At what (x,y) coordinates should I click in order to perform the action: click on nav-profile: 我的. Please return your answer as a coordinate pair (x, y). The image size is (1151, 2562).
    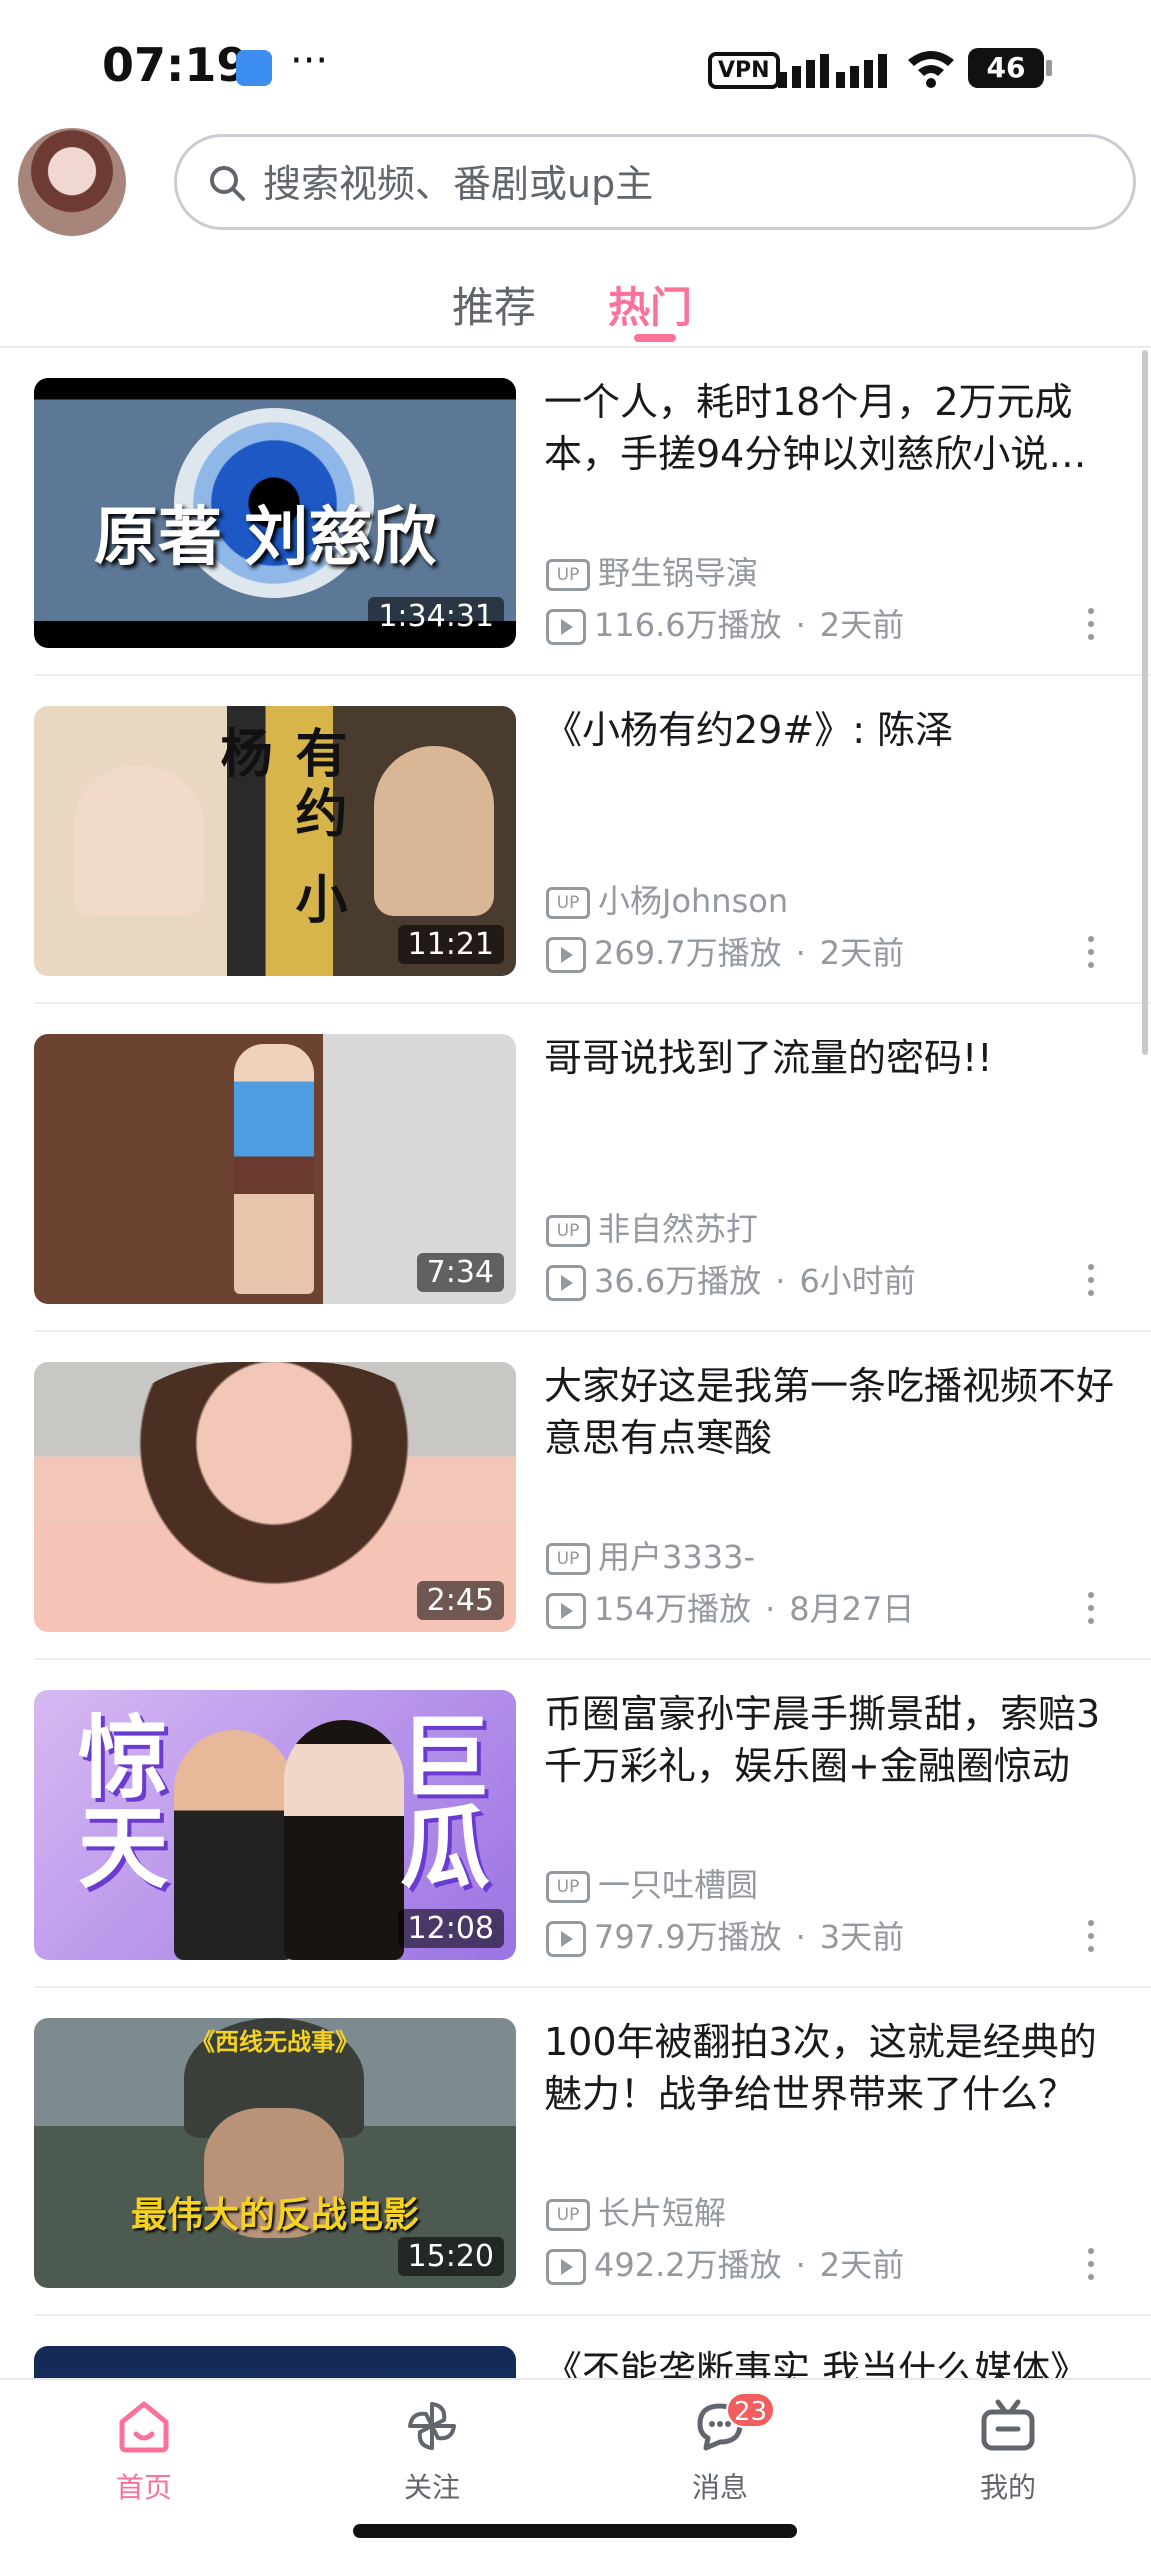
    Looking at the image, I should click on (1008, 2451).